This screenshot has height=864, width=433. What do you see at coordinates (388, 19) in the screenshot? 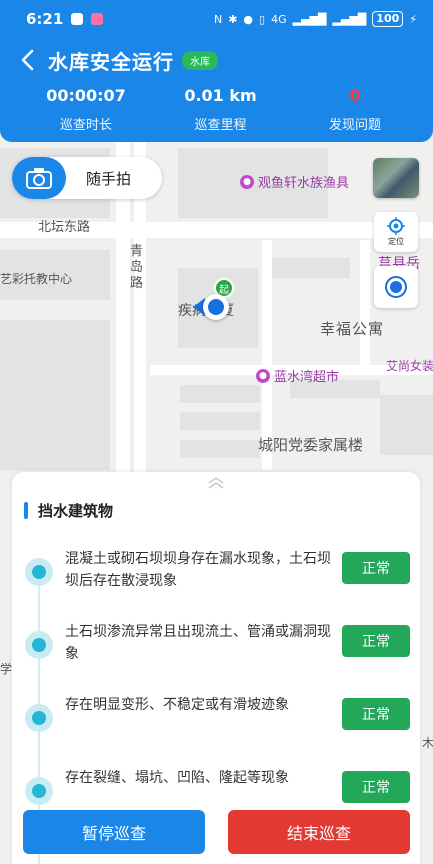
I see `battery-icon: 100` at bounding box center [388, 19].